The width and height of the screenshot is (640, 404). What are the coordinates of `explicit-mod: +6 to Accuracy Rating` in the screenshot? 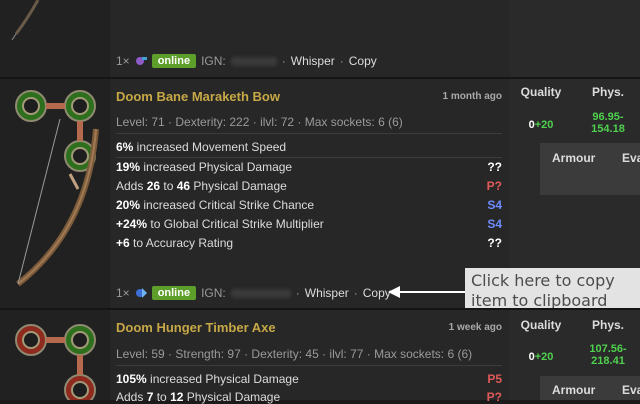 It's located at (175, 243).